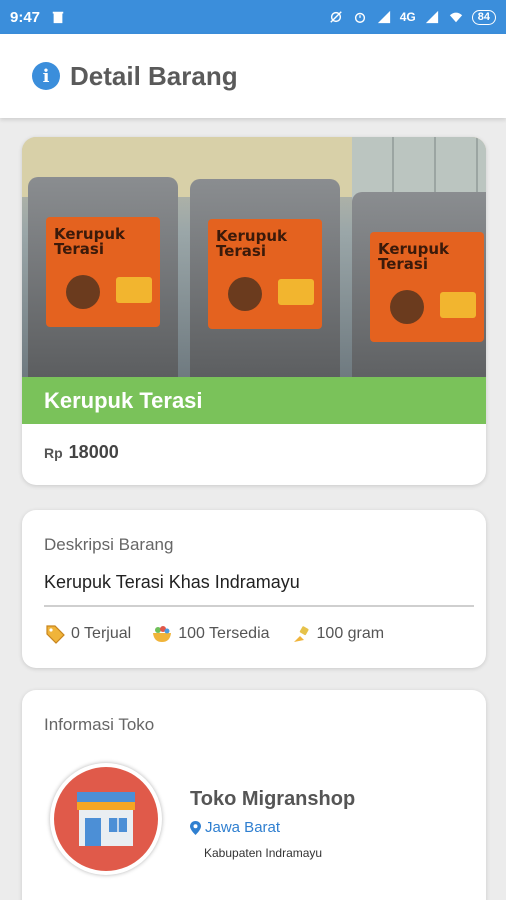  Describe the element at coordinates (195, 827) in the screenshot. I see `location-pin-icon` at that location.